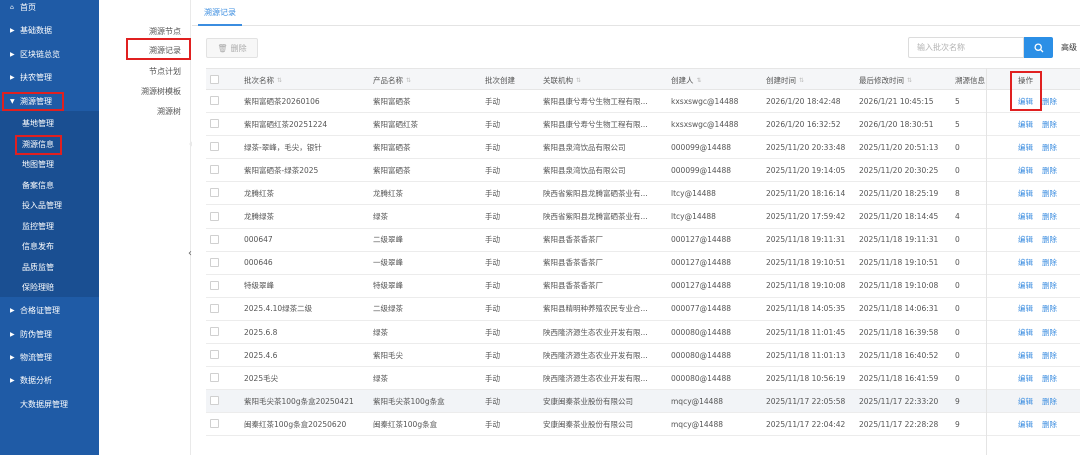  Describe the element at coordinates (49, 54) in the screenshot. I see `nav-blockchain: ▶ 区块链总览` at that location.